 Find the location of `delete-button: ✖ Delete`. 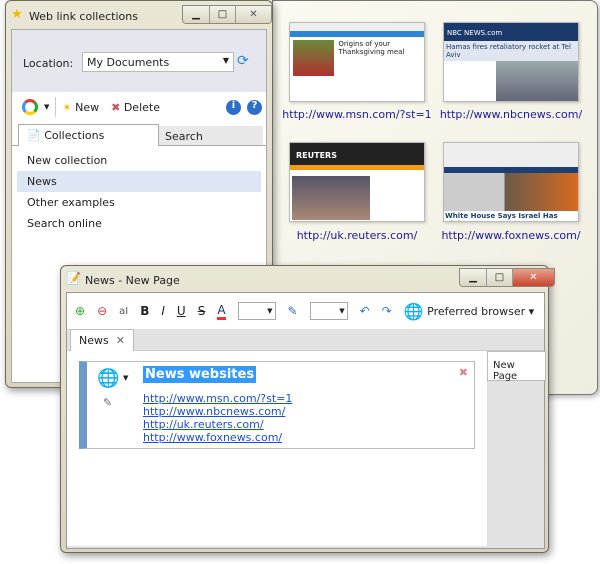

delete-button: ✖ Delete is located at coordinates (135, 107).